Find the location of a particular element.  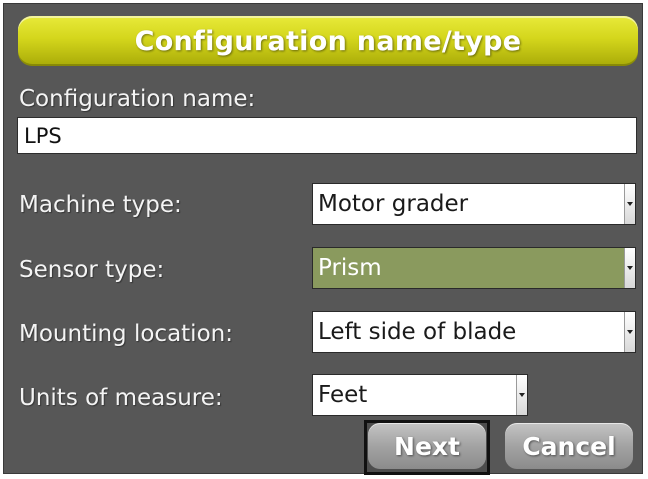

config-name-input is located at coordinates (327, 135).